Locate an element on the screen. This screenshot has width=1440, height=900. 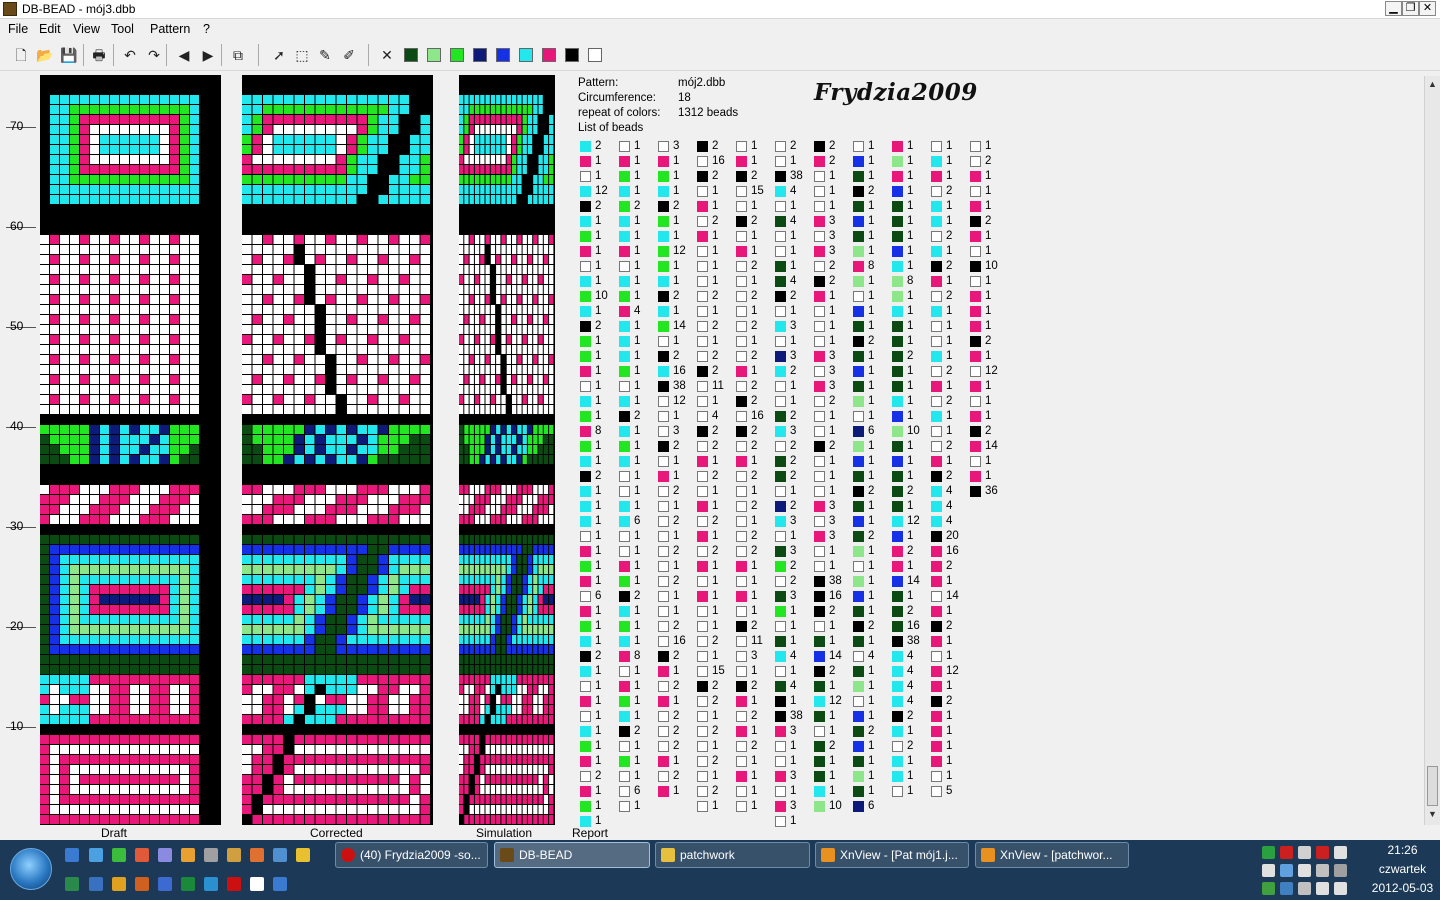
undo-icon: ↶ is located at coordinates (130, 55).